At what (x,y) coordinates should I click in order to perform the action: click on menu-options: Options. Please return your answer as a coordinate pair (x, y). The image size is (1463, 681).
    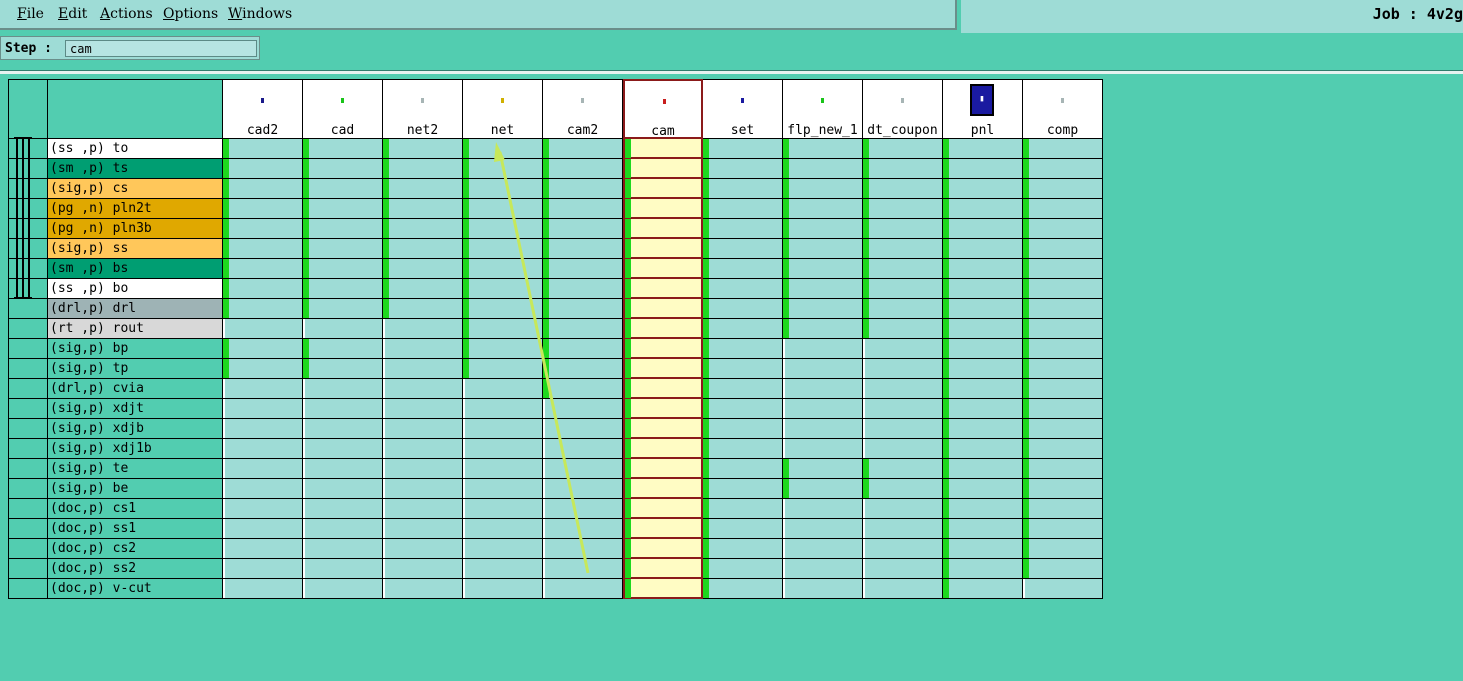
    Looking at the image, I should click on (190, 14).